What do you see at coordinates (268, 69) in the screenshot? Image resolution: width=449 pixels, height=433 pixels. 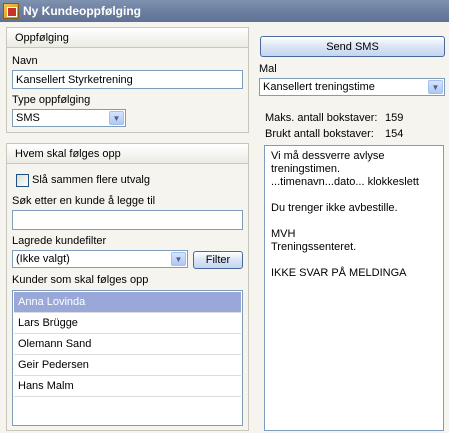 I see `template-label: Mal` at bounding box center [268, 69].